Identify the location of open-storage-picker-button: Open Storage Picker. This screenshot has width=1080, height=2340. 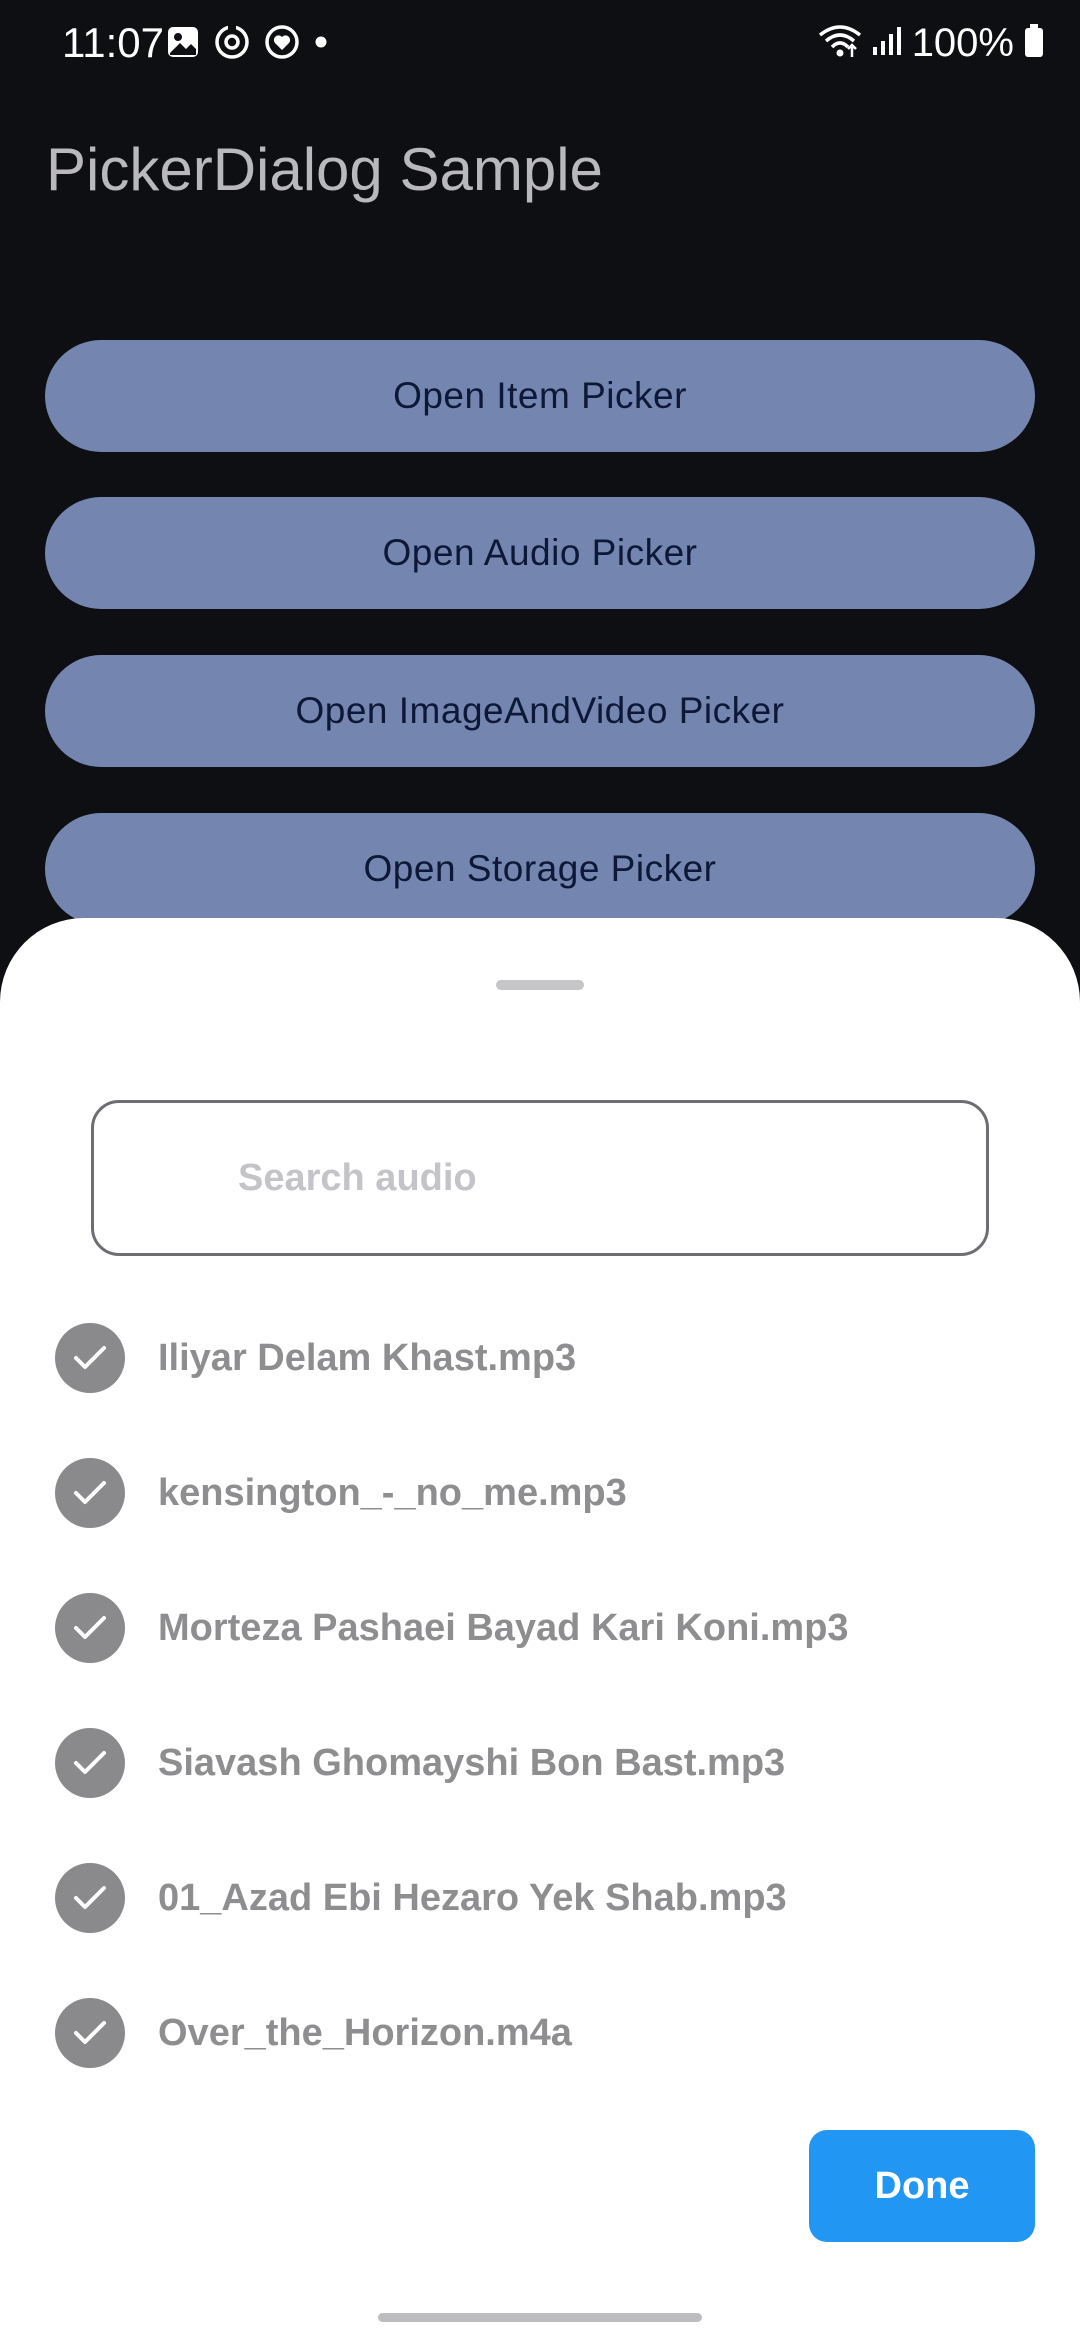
(540, 869).